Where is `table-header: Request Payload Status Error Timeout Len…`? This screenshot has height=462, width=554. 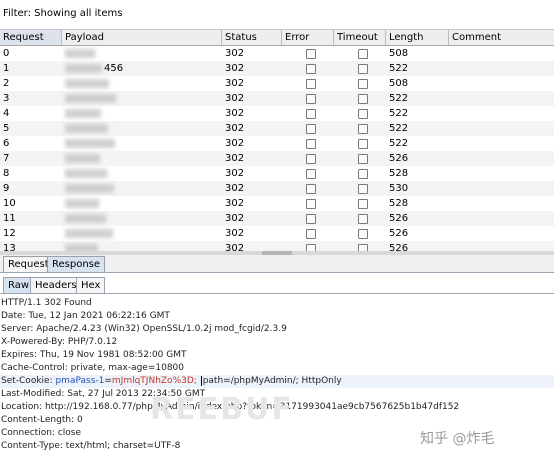 table-header: Request Payload Status Error Timeout Len… is located at coordinates (277, 38).